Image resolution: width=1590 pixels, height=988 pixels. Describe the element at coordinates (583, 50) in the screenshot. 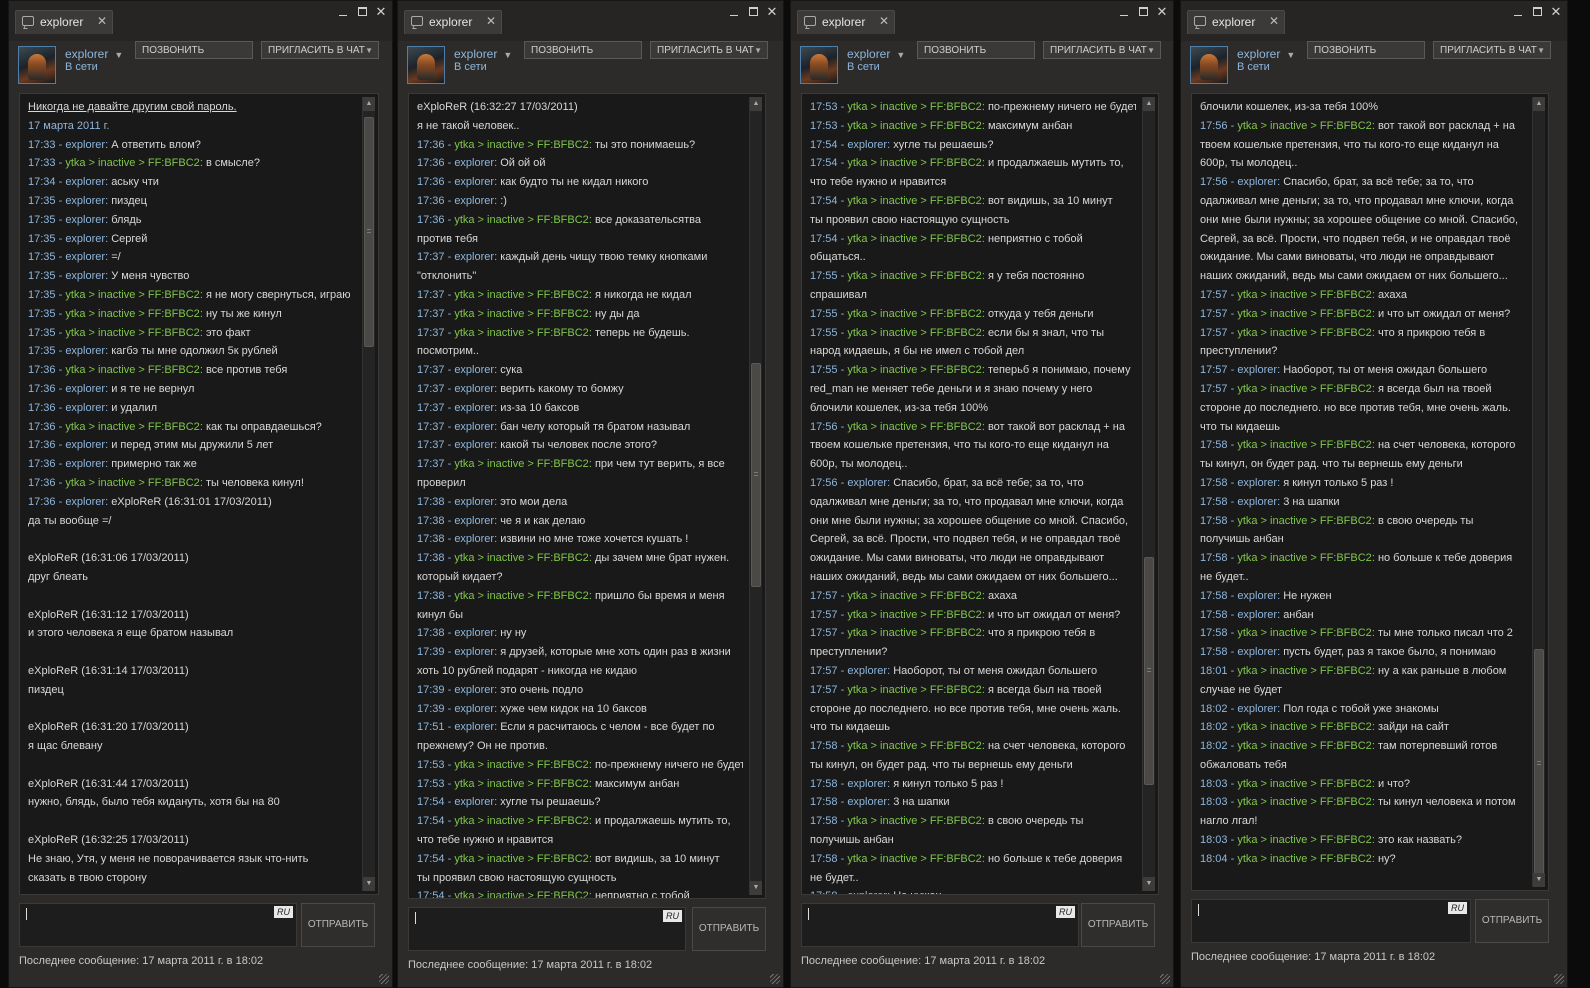

I see `call-button: ПОЗВОНИТЬ` at that location.